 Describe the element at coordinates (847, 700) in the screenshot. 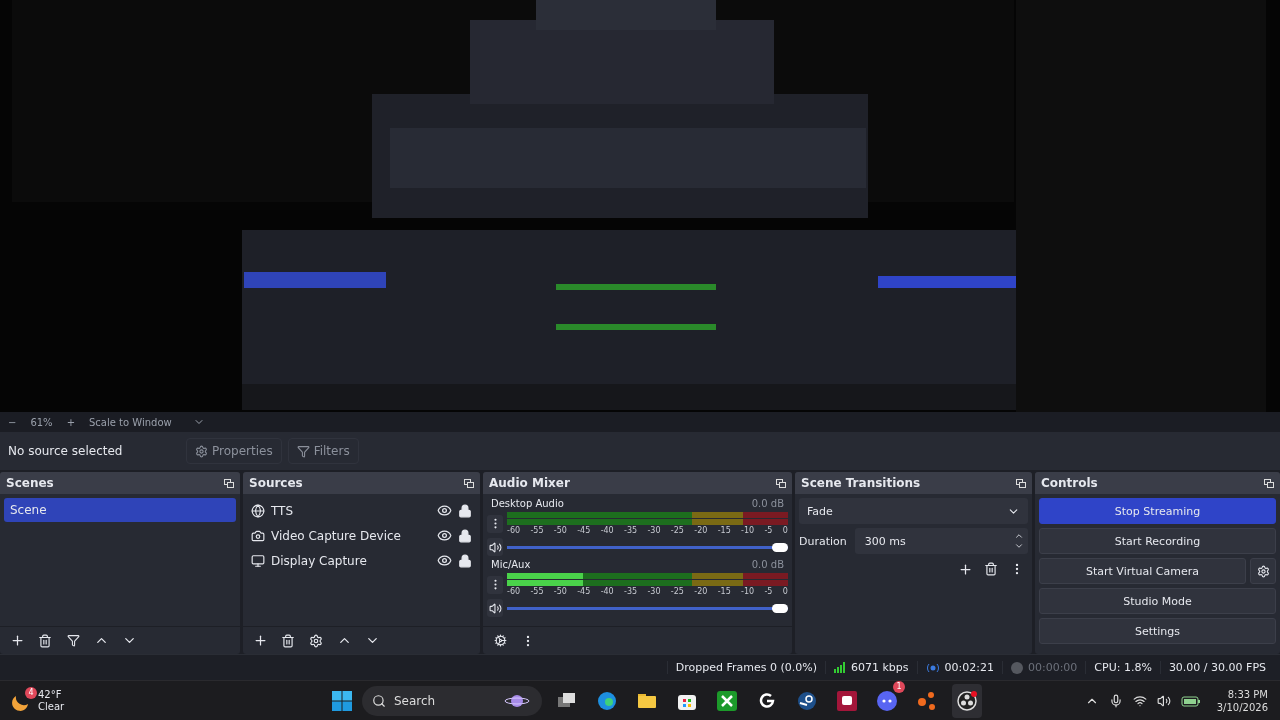

I see `app-icon` at that location.